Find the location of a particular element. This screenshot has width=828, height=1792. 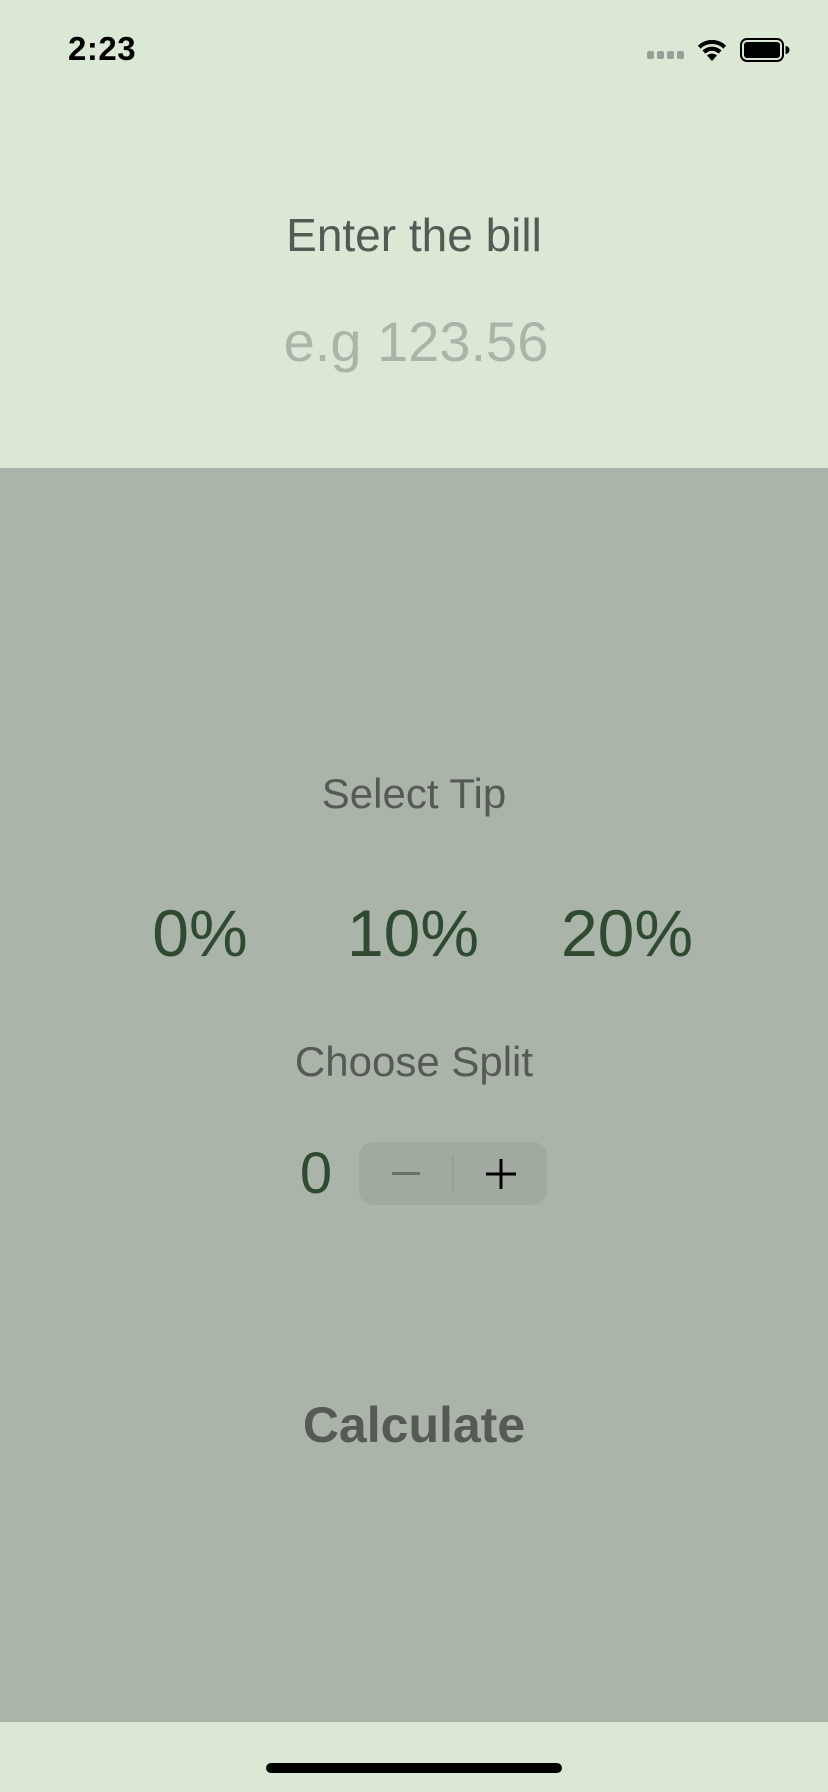

bill-amount-input is located at coordinates (416, 341).